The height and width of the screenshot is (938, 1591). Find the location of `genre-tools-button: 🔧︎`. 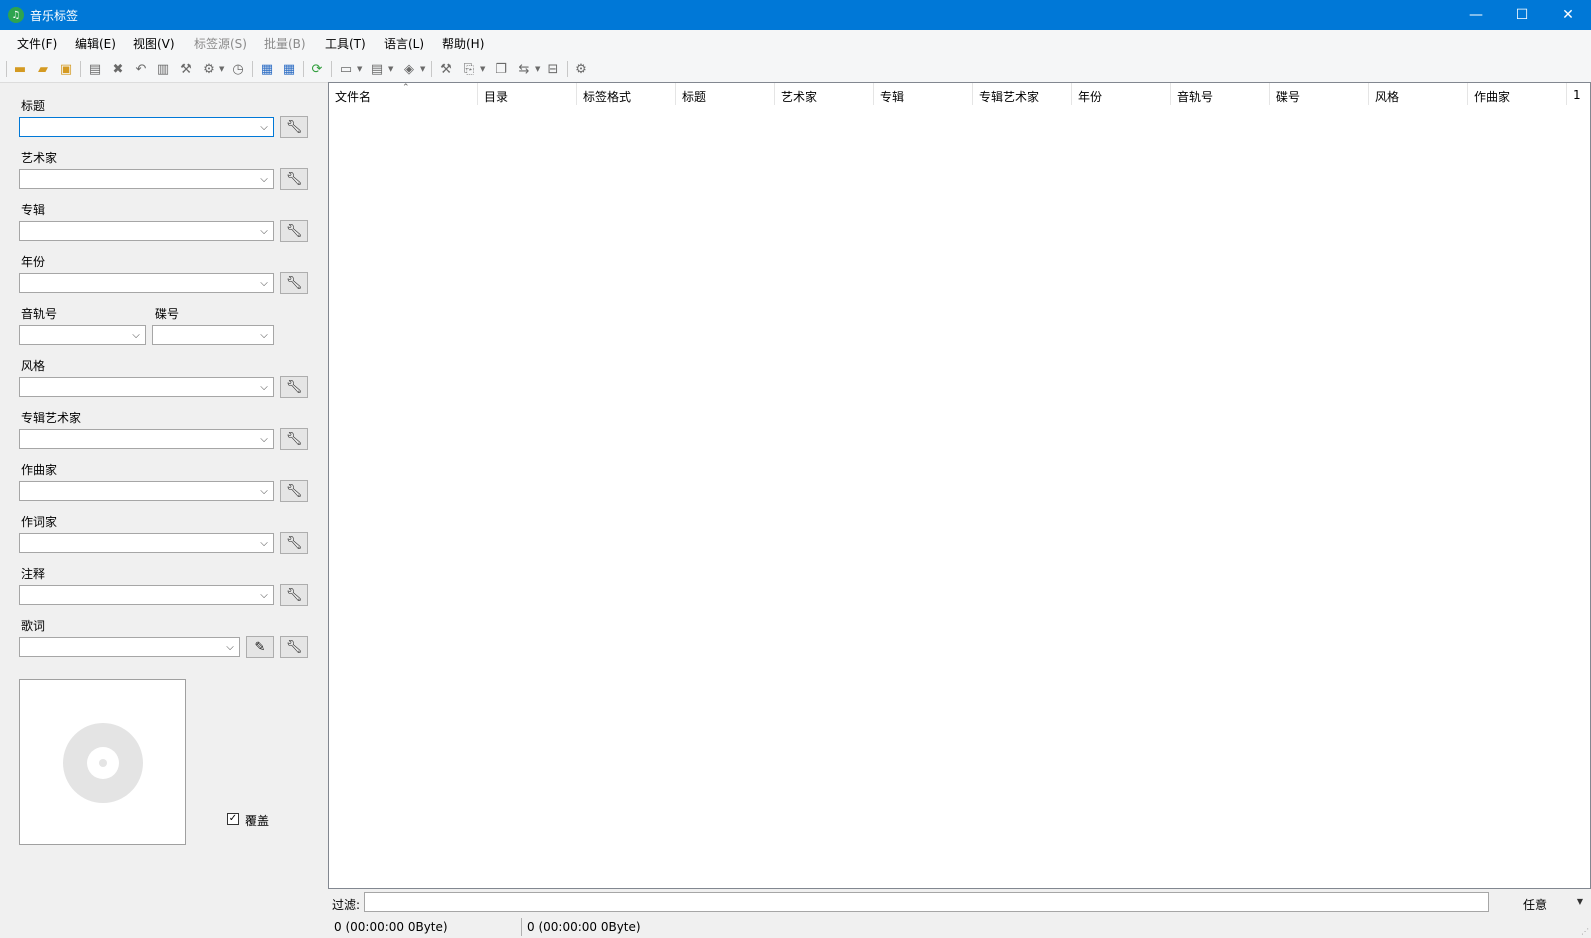

genre-tools-button: 🔧︎ is located at coordinates (294, 387).